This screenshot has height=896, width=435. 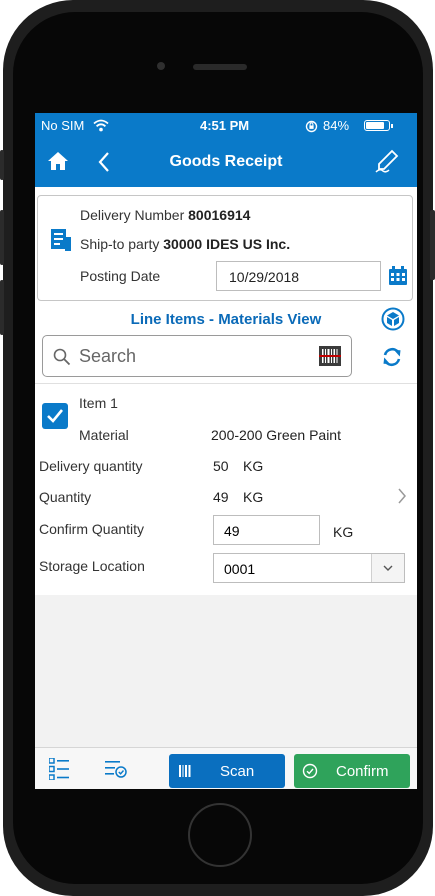 I want to click on search-input: Search, so click(x=197, y=356).